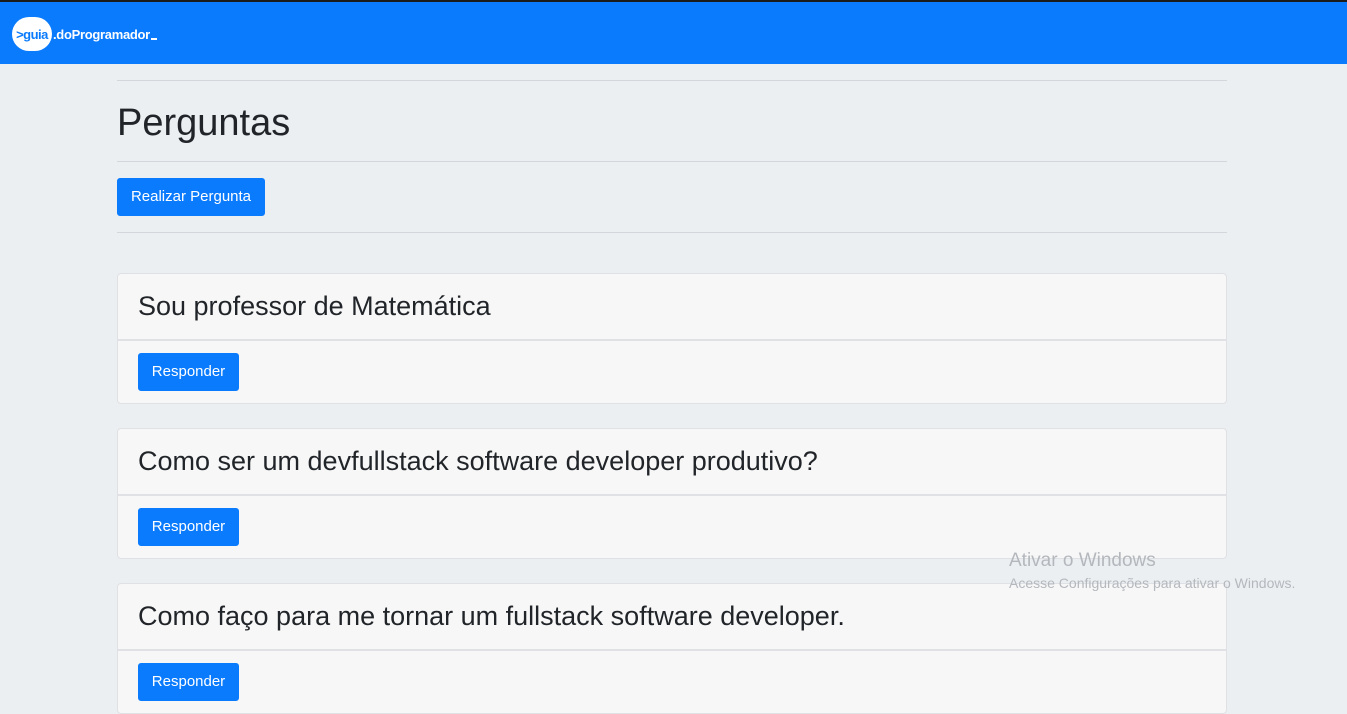 This screenshot has width=1347, height=714. Describe the element at coordinates (101, 34) in the screenshot. I see `logo-text: .doProgramador` at that location.